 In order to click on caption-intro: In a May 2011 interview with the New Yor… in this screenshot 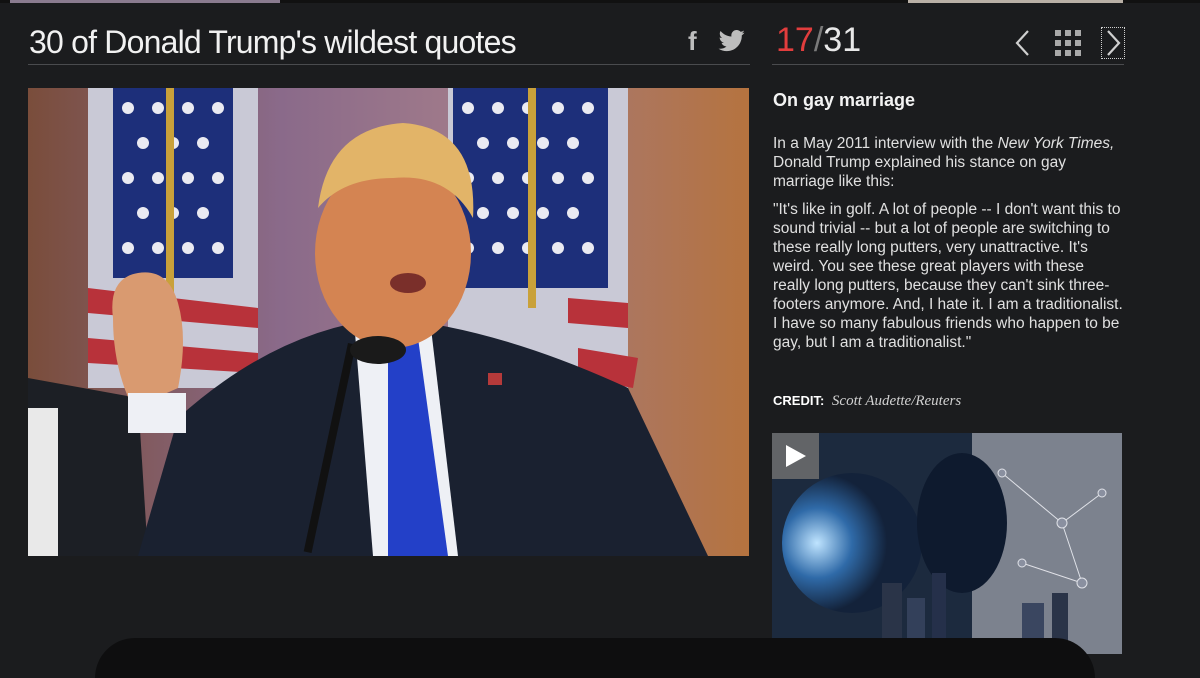, I will do `click(949, 162)`.